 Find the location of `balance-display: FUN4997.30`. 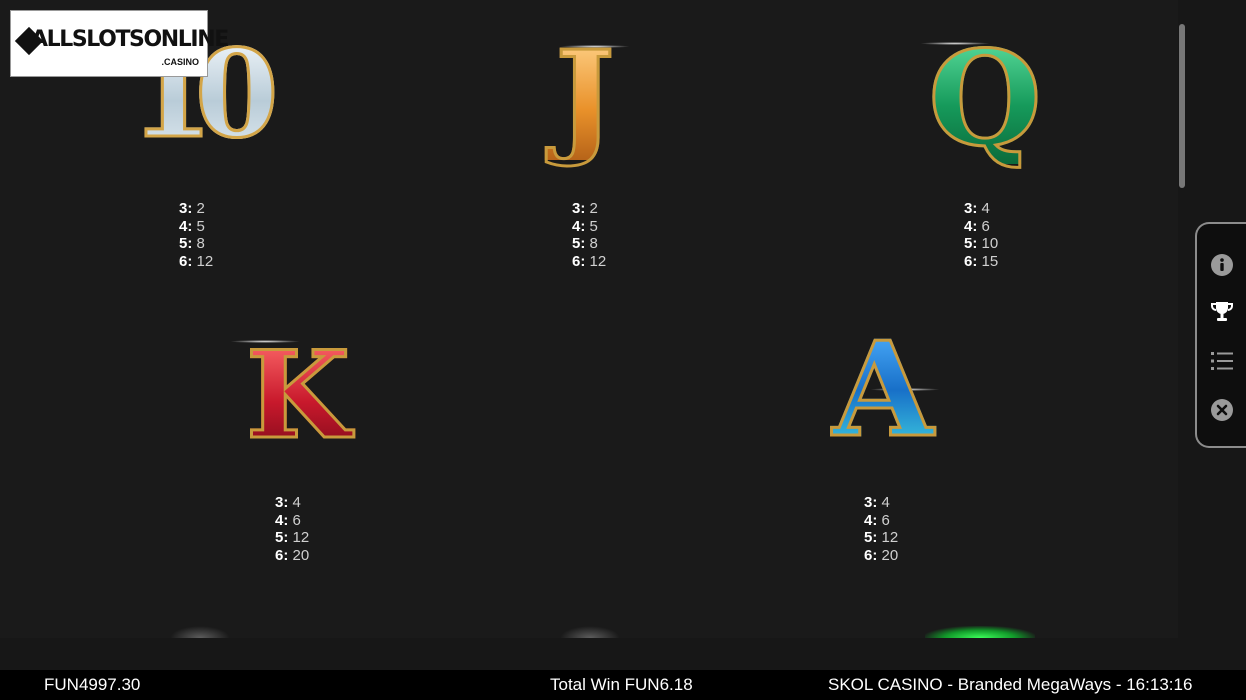

balance-display: FUN4997.30 is located at coordinates (92, 684).